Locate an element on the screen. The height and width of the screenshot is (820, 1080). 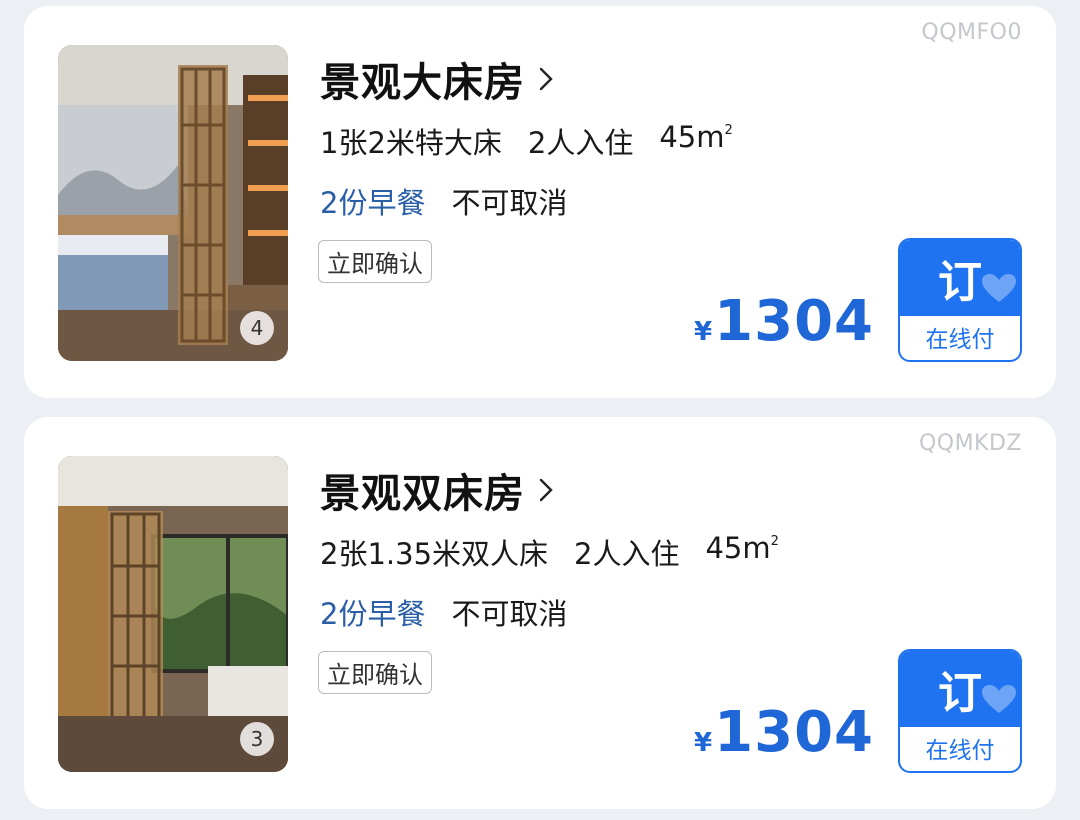
photo-count-badge: 3 is located at coordinates (257, 739).